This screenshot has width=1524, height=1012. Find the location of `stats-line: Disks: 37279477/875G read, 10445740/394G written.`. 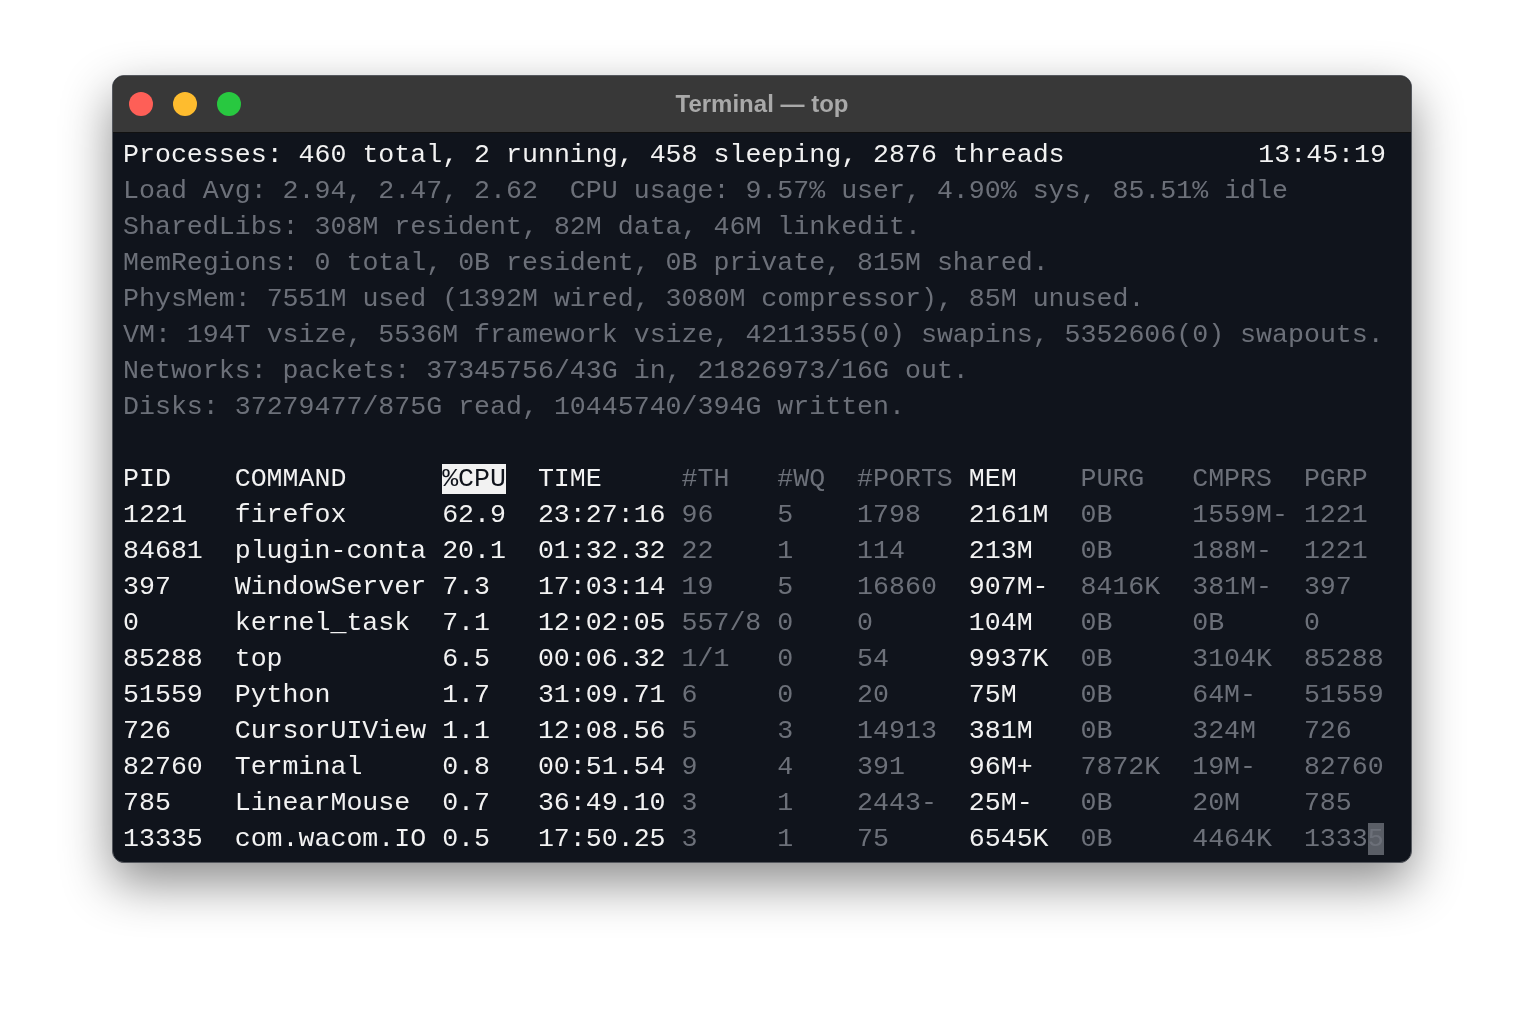

stats-line: Disks: 37279477/875G read, 10445740/394G written. is located at coordinates (514, 407).